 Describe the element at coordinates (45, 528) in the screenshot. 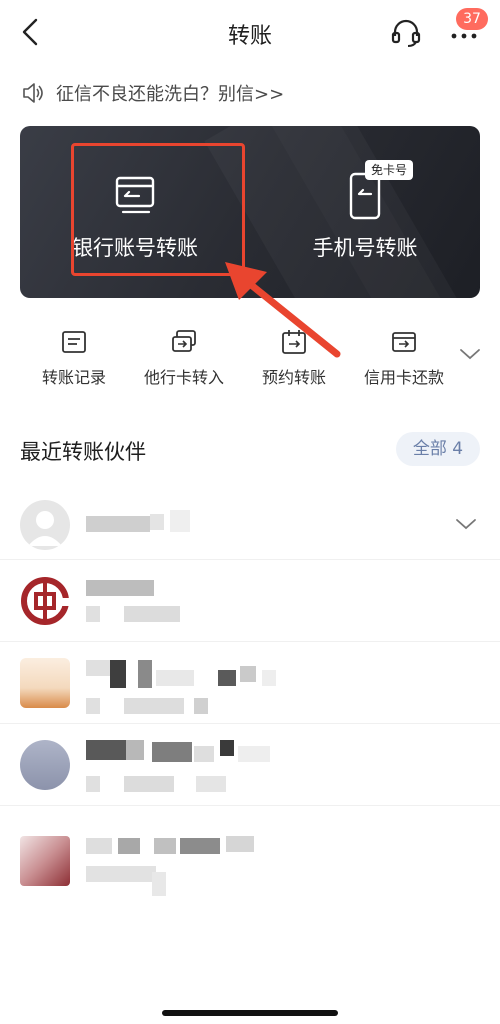

I see `default-user-icon` at that location.